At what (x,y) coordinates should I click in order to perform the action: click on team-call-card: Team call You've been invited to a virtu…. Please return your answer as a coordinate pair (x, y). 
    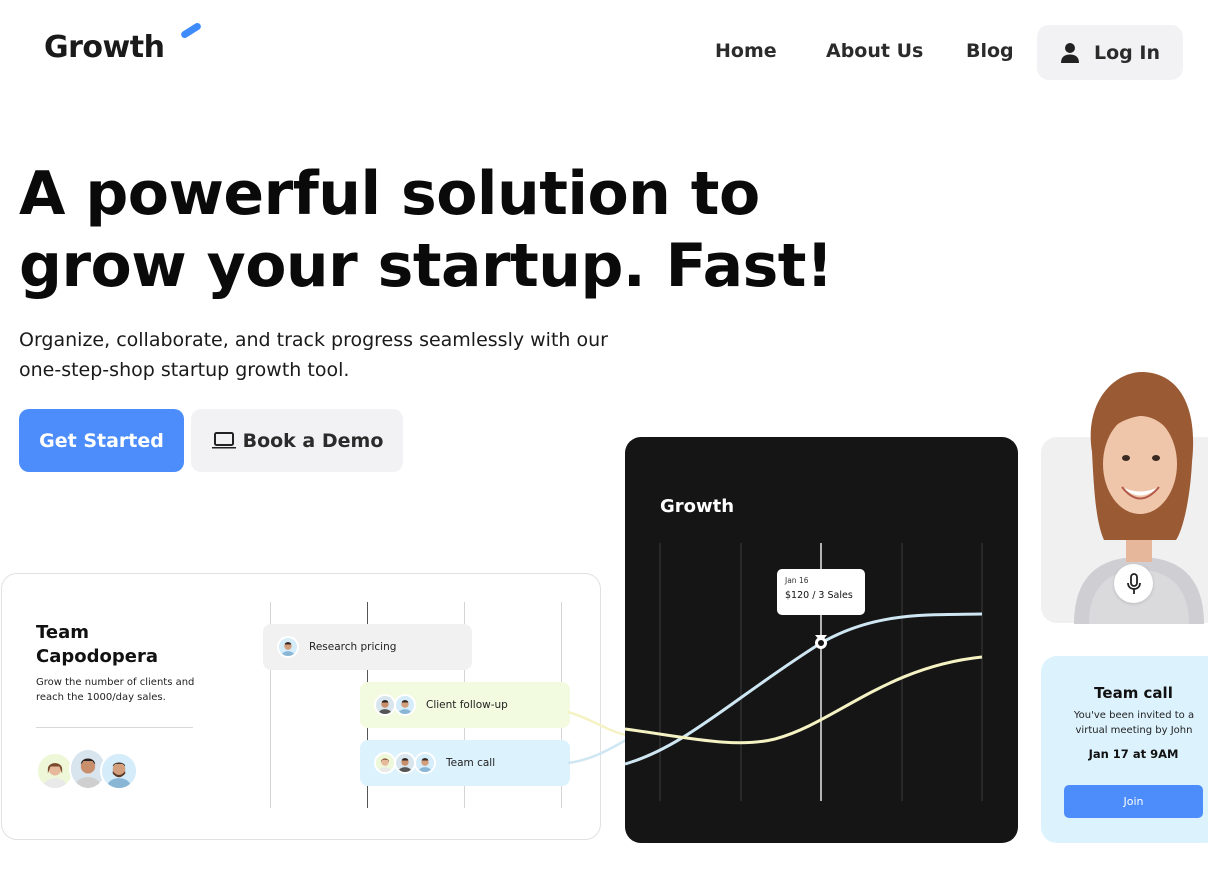
    Looking at the image, I should click on (1124, 749).